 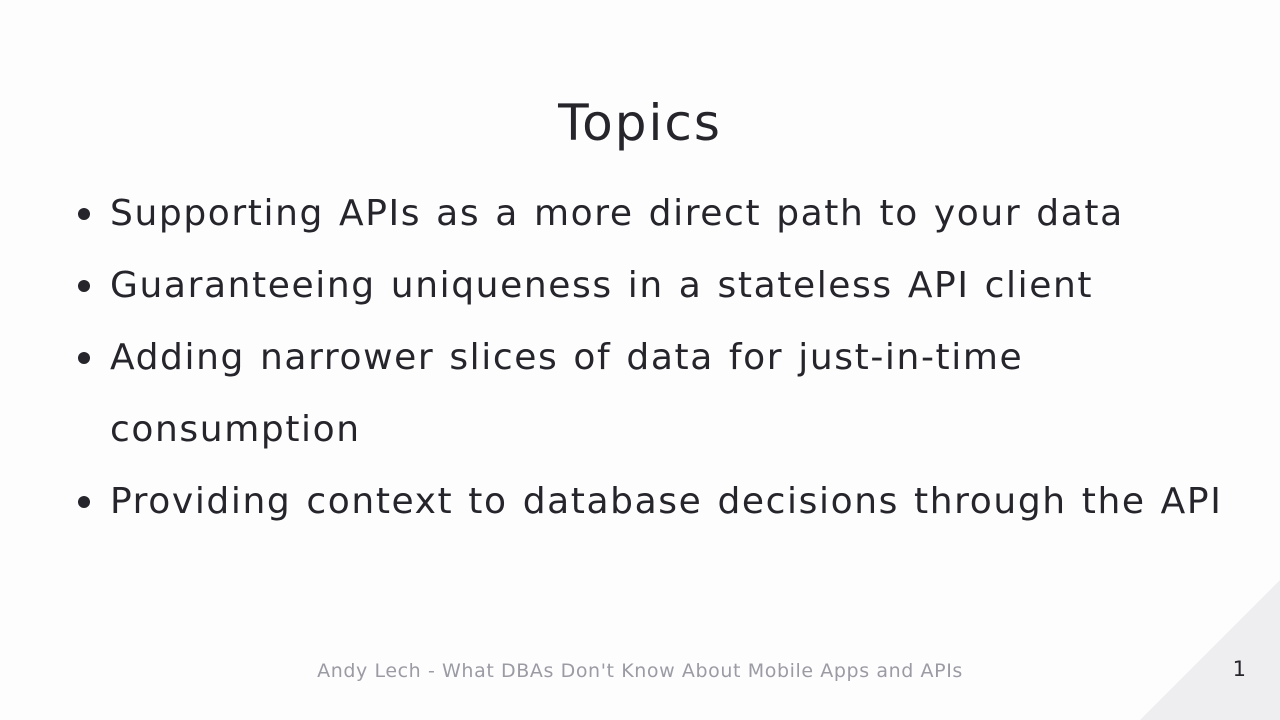 I want to click on corner-decoration, so click(x=1210, y=650).